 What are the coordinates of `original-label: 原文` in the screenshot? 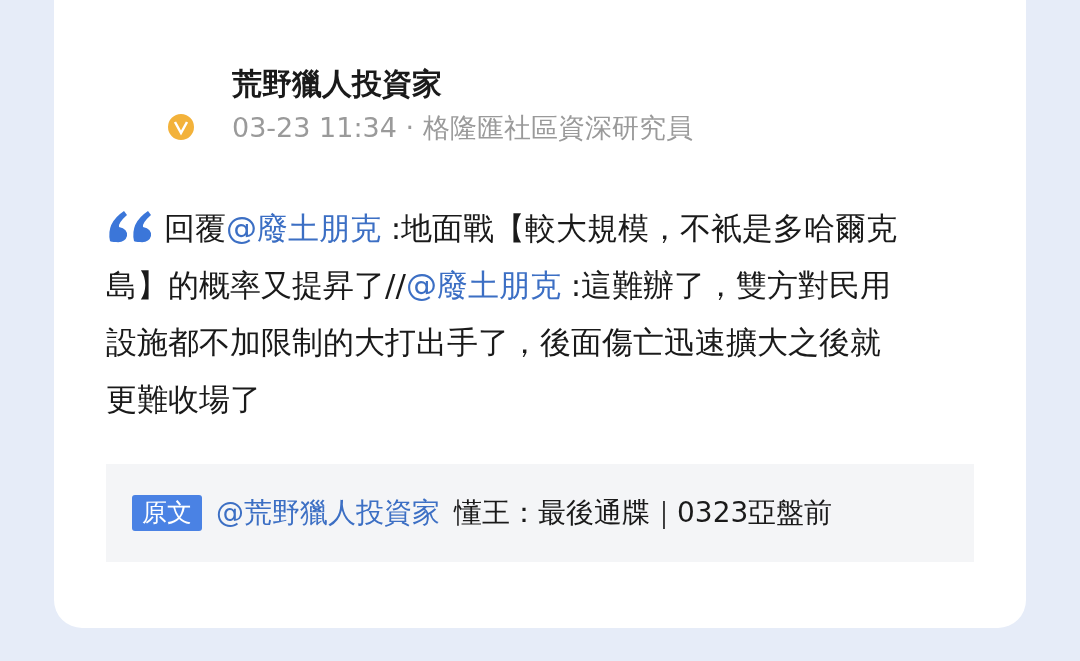 It's located at (167, 513).